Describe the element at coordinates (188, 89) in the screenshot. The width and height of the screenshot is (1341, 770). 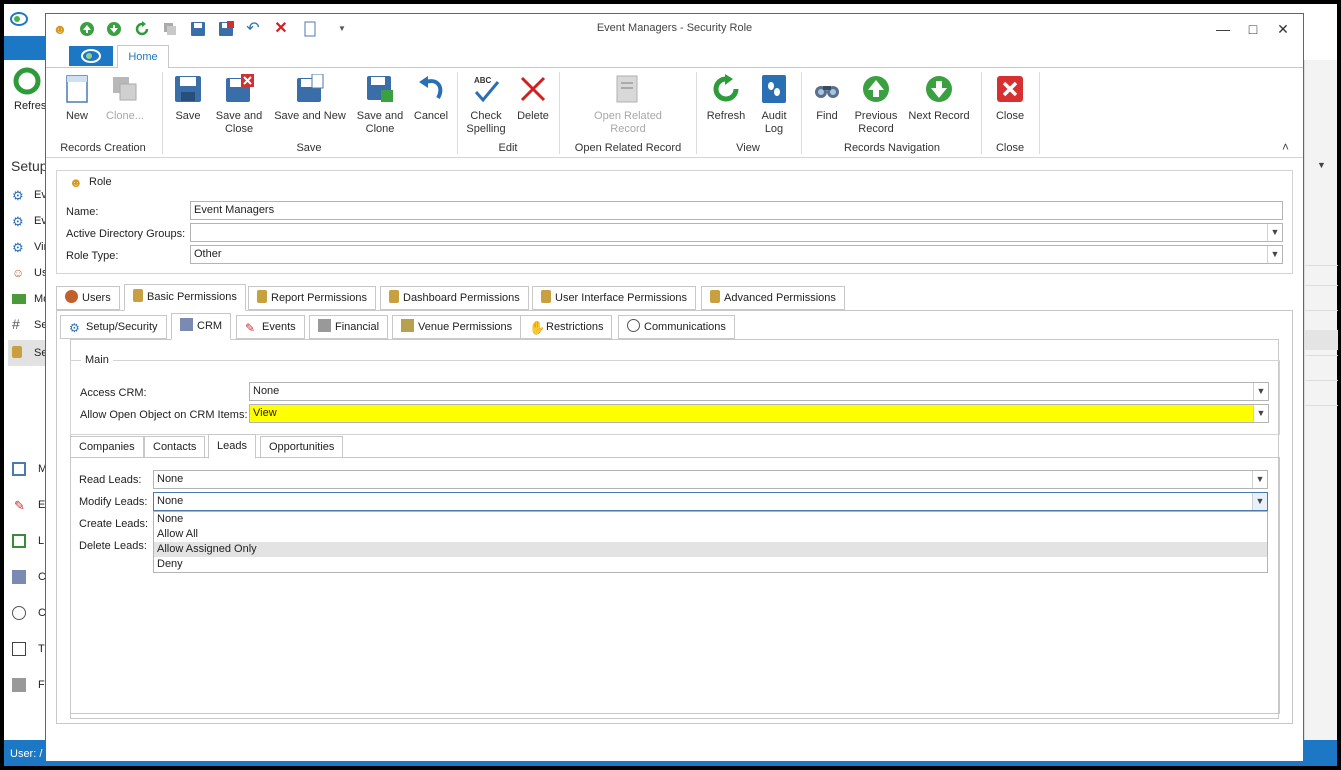
I see `save-icon` at that location.